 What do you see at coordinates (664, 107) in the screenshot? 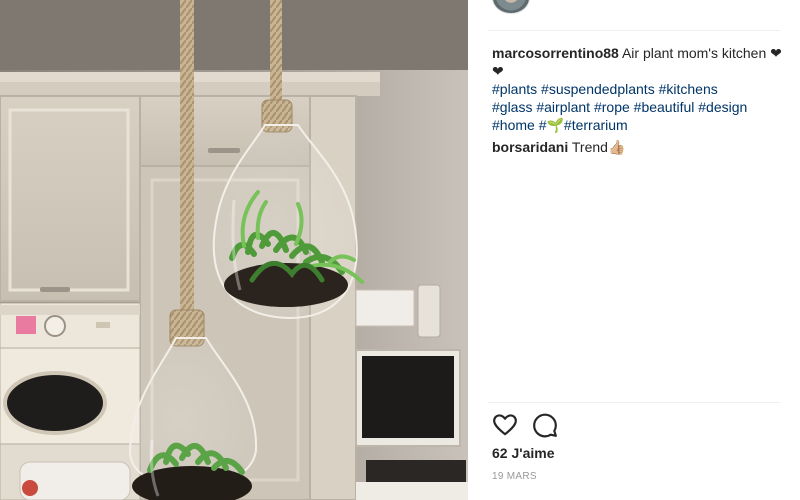
I see `hashtag-link: #beautiful` at bounding box center [664, 107].